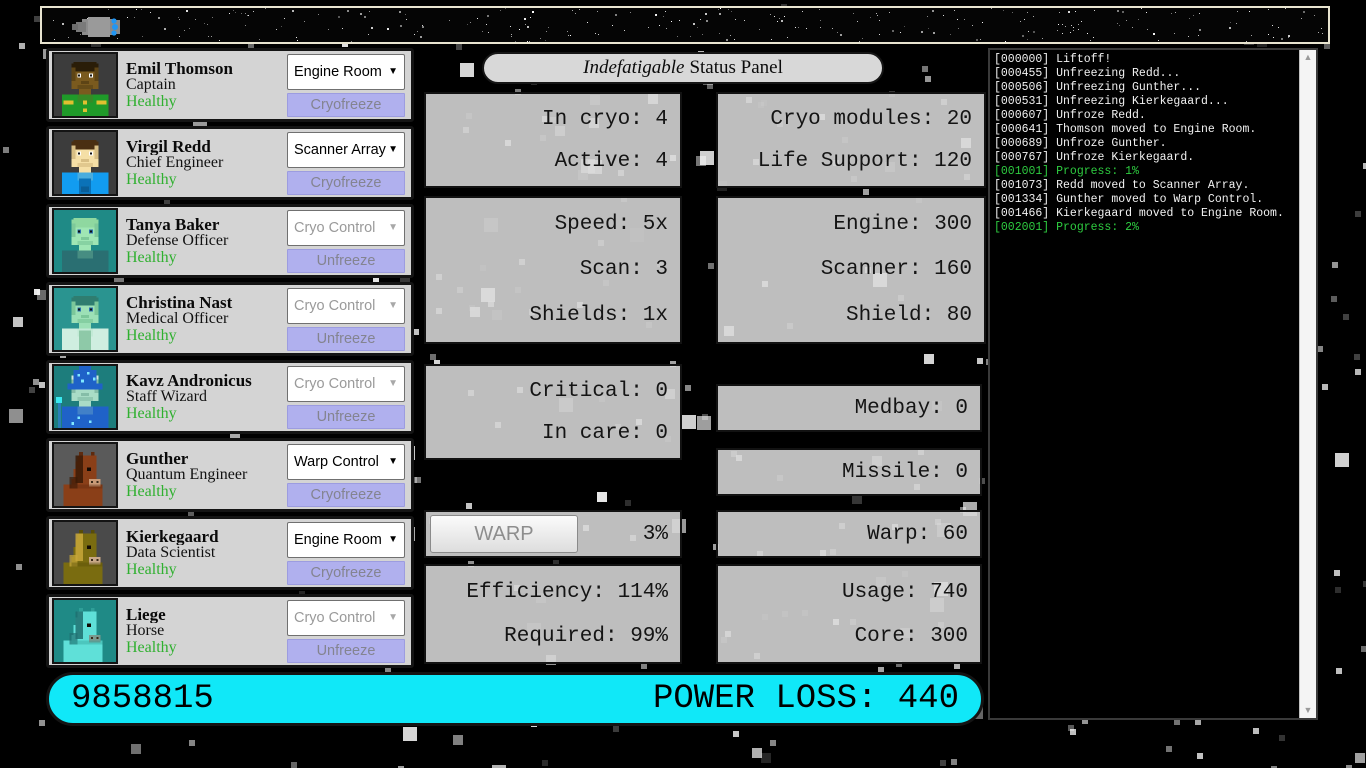 The width and height of the screenshot is (1366, 768). I want to click on crew-info: Kierkegaard Data Scientist Healthy, so click(202, 553).